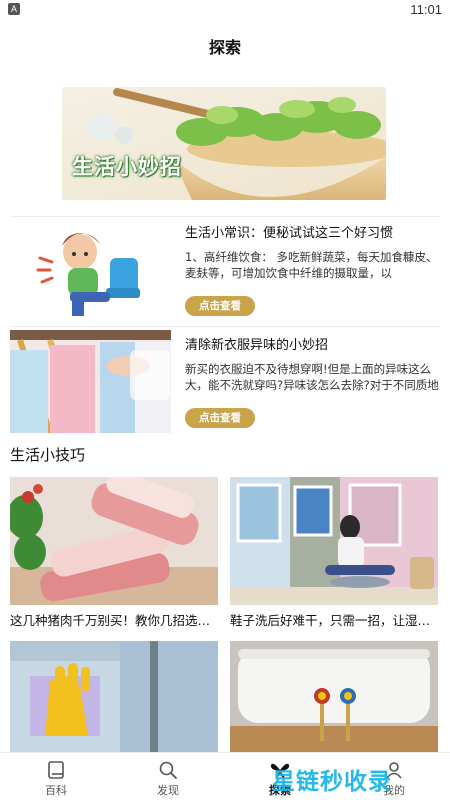 This screenshot has height=800, width=450. Describe the element at coordinates (114, 696) in the screenshot. I see `tip-image-cleaning` at that location.